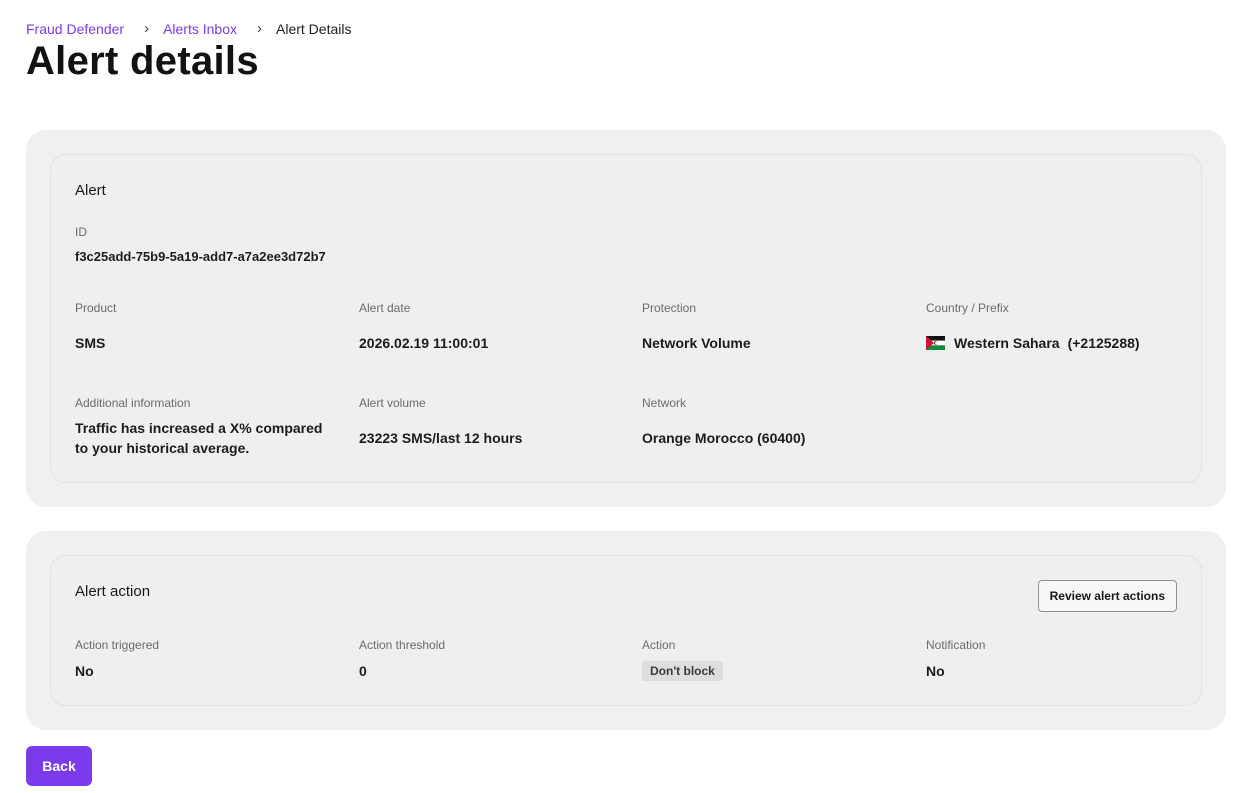 The width and height of the screenshot is (1253, 793). I want to click on additional-info-label: Additional information, so click(133, 403).